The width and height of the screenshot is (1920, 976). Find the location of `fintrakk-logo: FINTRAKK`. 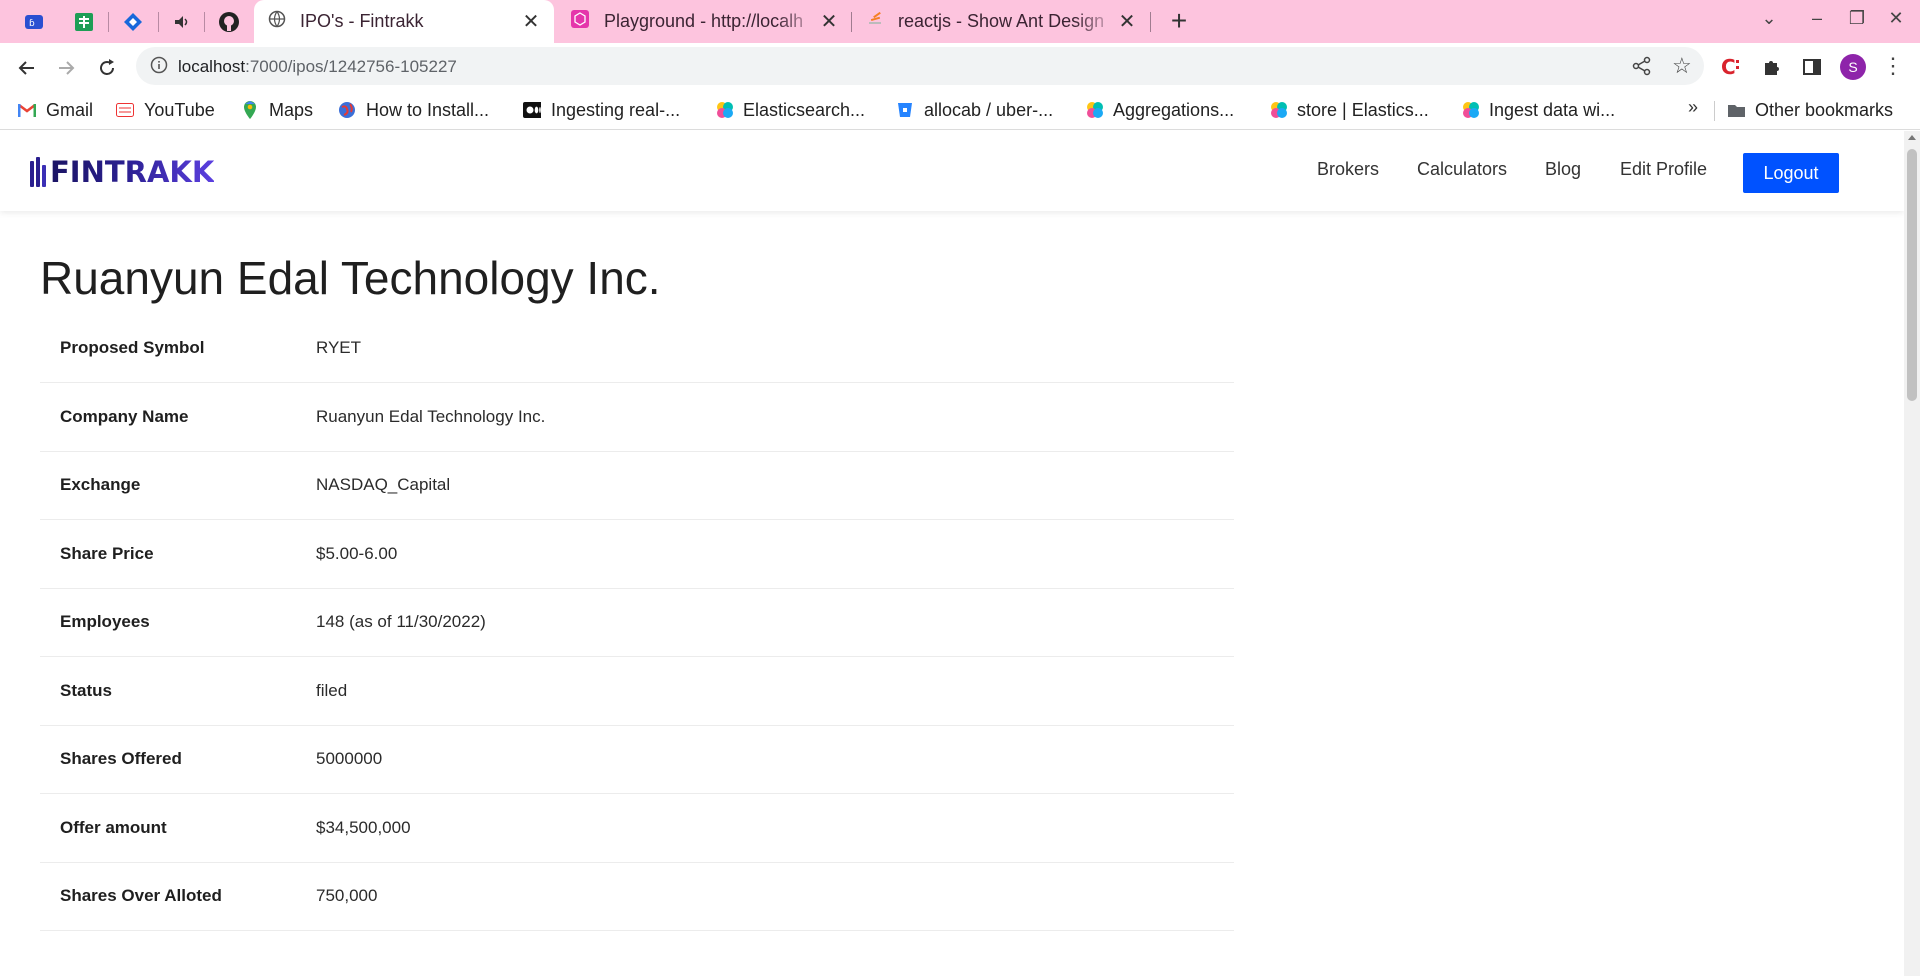

fintrakk-logo: FINTRAKK is located at coordinates (122, 172).